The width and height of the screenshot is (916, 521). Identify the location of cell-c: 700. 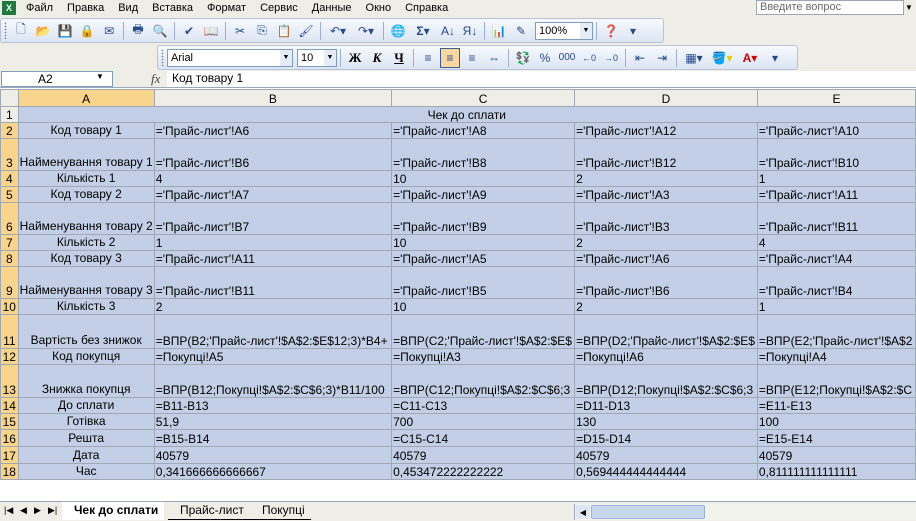
(483, 421).